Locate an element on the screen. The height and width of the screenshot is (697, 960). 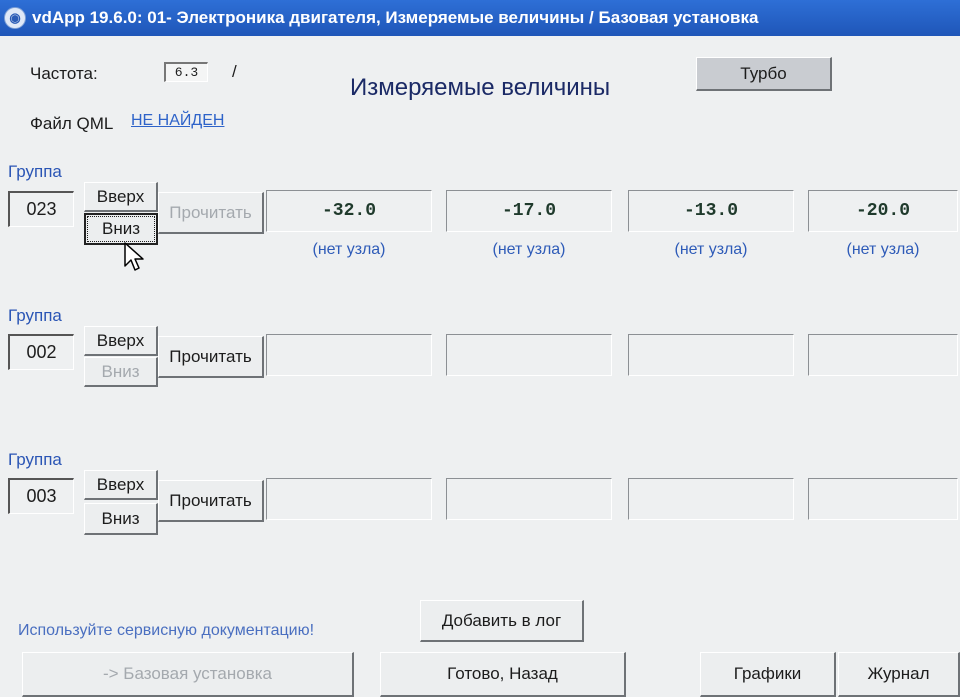
unit-label-1: (нет узла) is located at coordinates (349, 249).